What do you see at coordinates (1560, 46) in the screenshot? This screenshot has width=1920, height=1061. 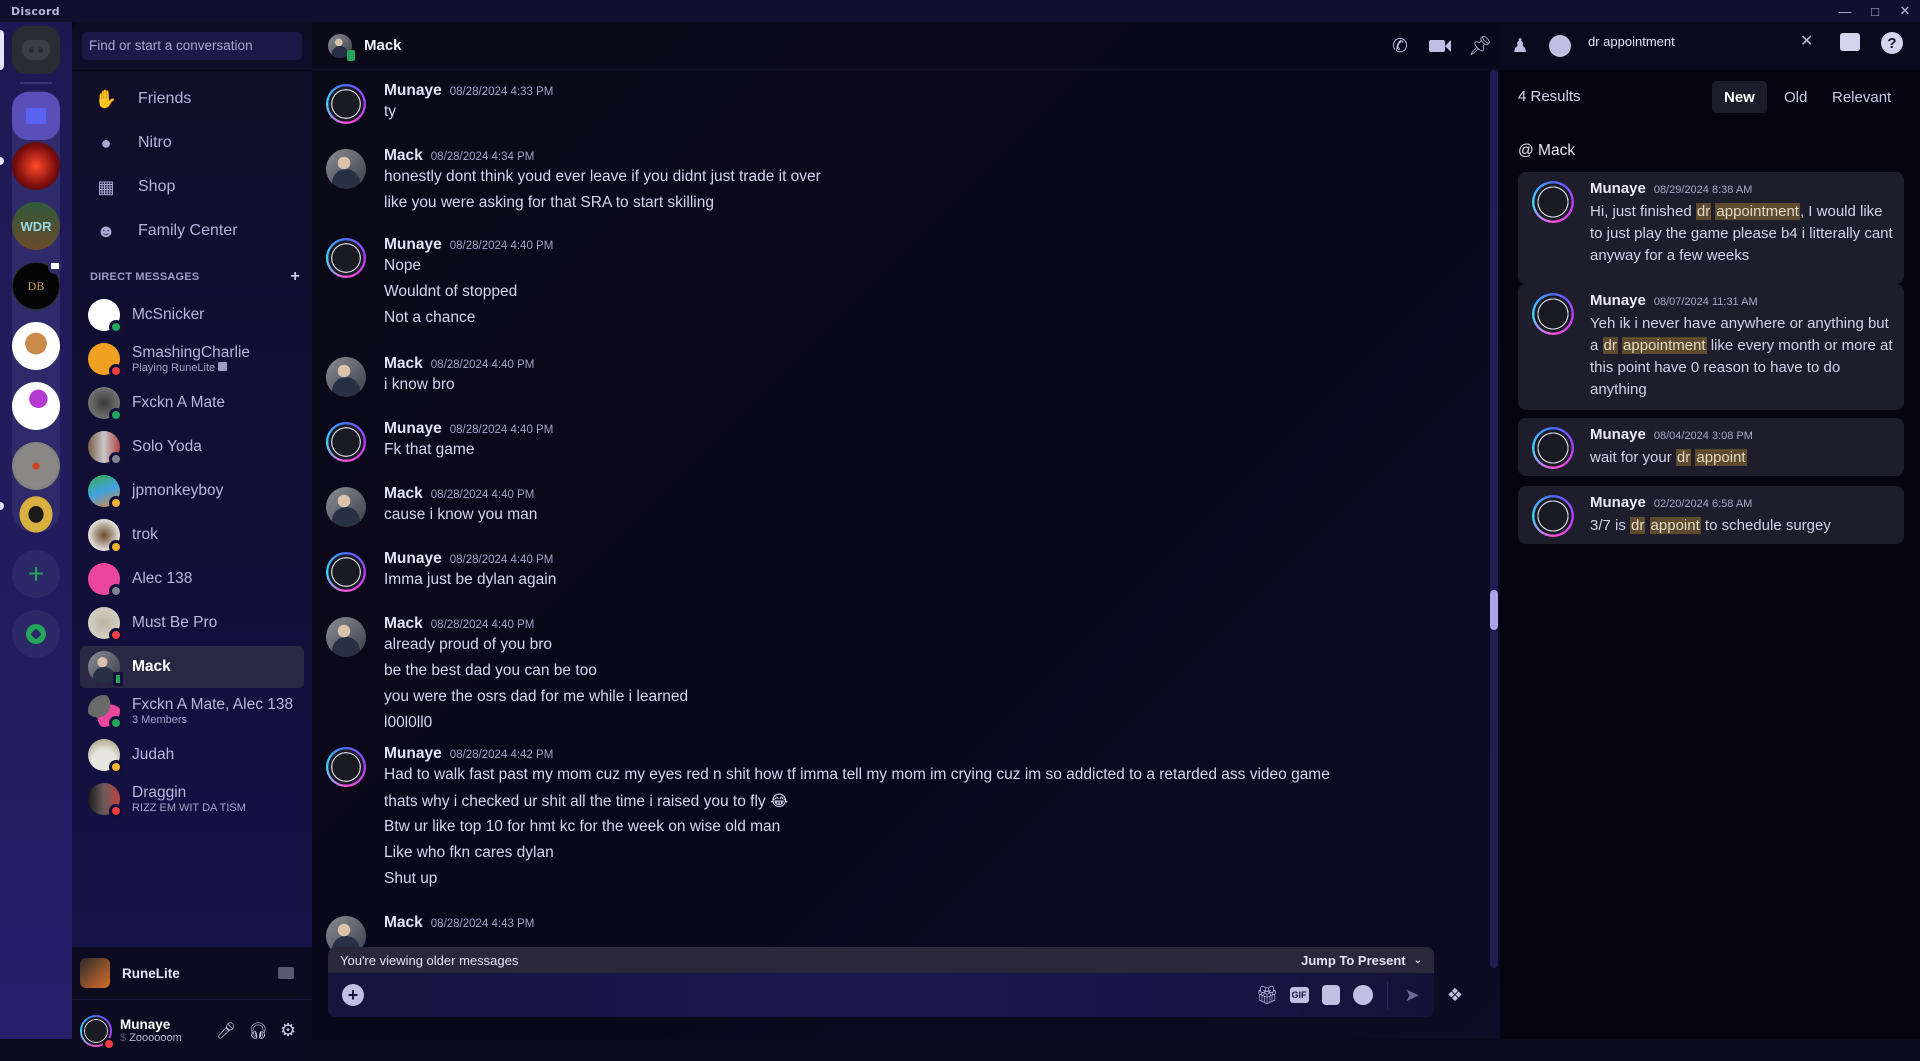 I see `user-profile-icon` at bounding box center [1560, 46].